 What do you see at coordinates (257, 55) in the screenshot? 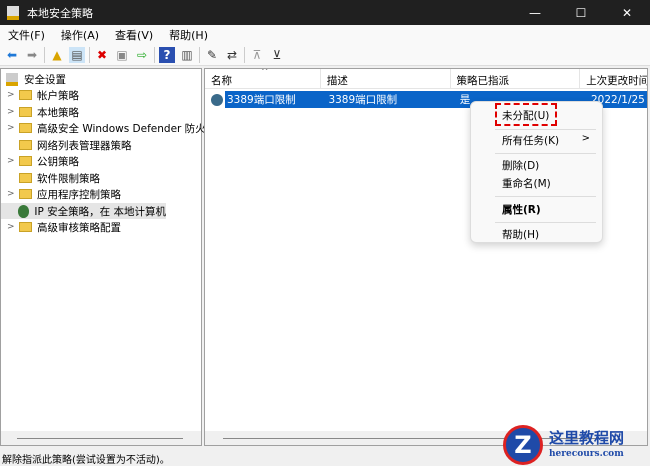
I see `assign-icon: ⊼` at bounding box center [257, 55].